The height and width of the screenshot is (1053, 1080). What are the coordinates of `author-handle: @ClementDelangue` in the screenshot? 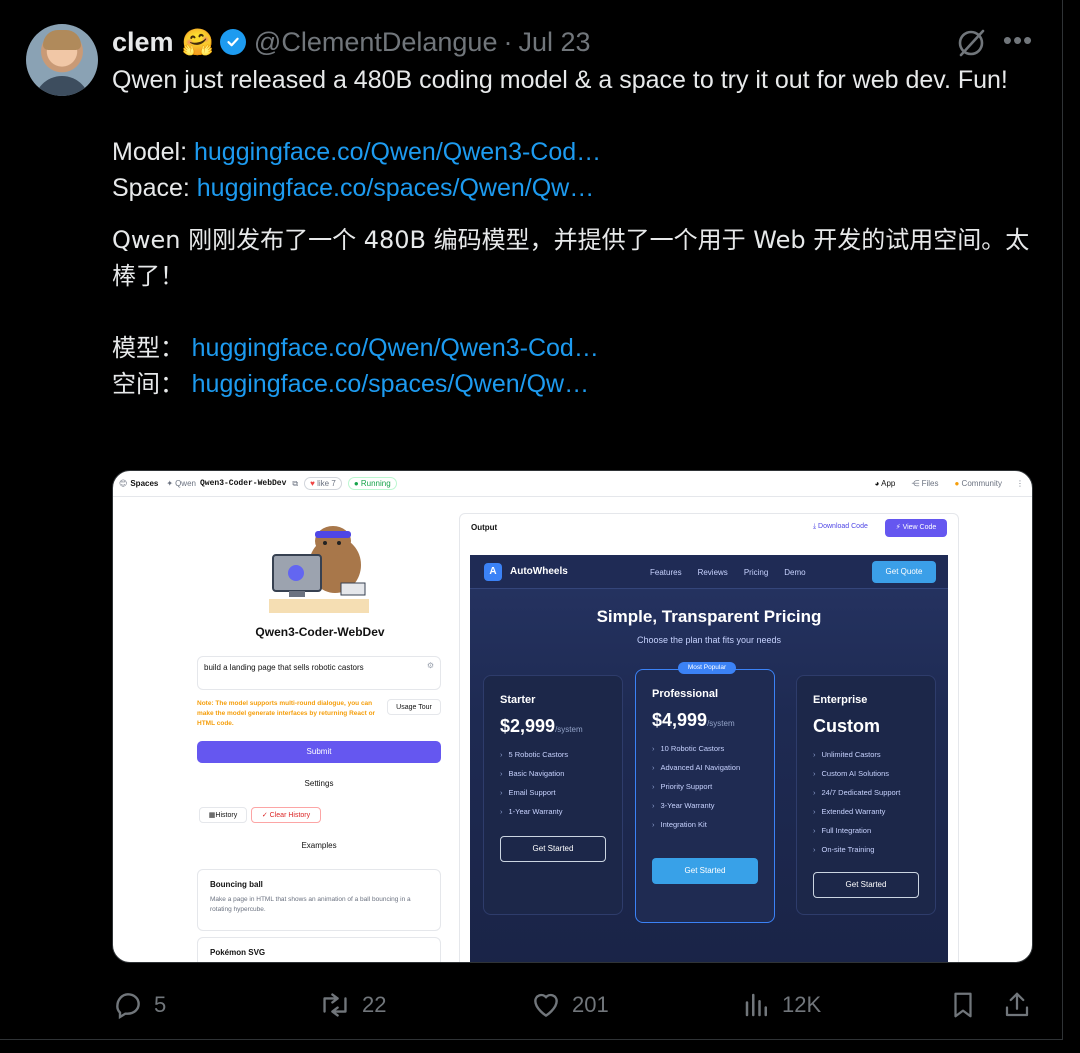 It's located at (376, 42).